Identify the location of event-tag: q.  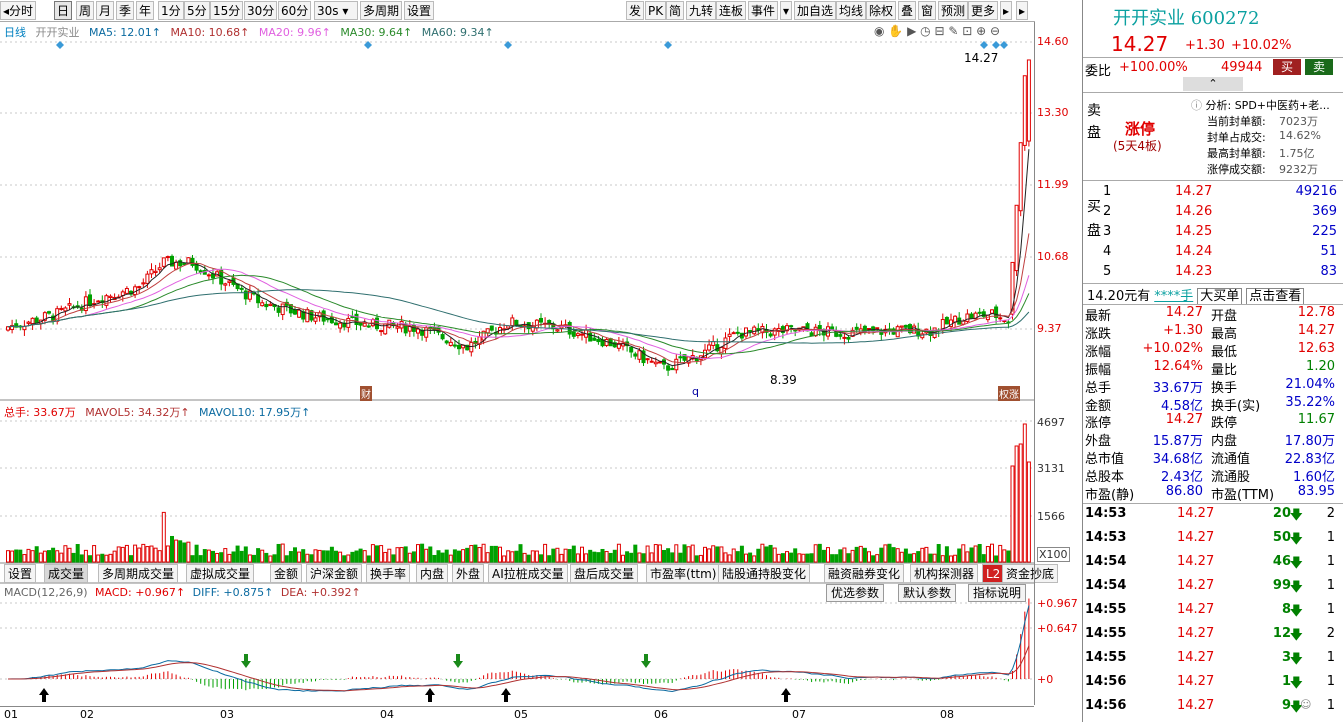
(695, 391).